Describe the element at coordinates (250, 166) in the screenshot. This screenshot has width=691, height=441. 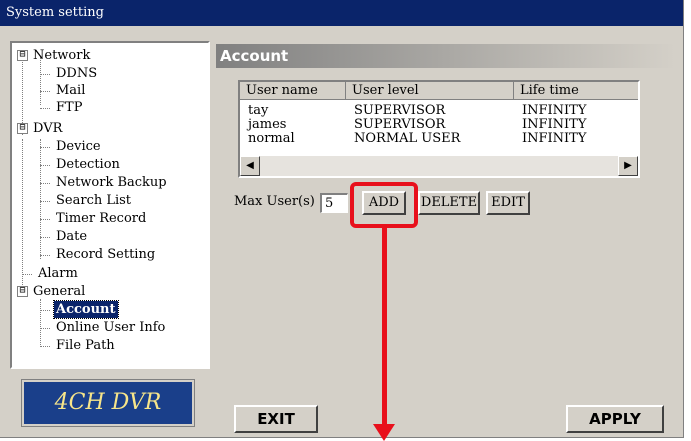
I see `scroll-left-icon: ◀` at that location.